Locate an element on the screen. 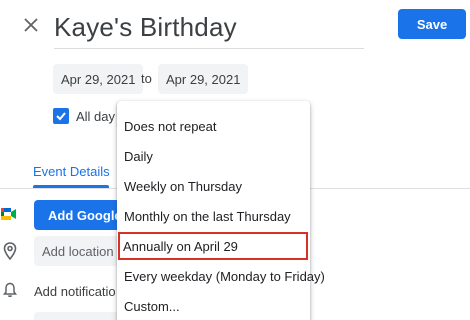 The width and height of the screenshot is (470, 320). all-day-checkbox is located at coordinates (61, 116).